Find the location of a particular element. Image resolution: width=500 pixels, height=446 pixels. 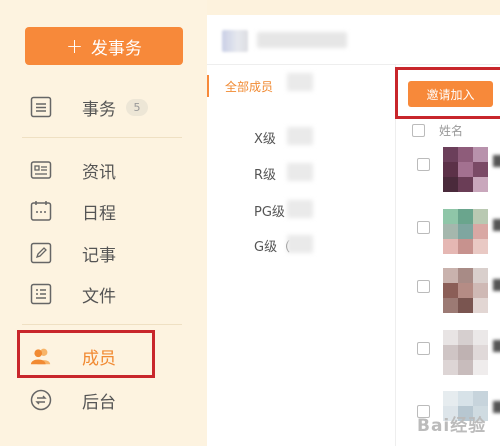

sidebar-item-notes: 记事 is located at coordinates (95, 253).